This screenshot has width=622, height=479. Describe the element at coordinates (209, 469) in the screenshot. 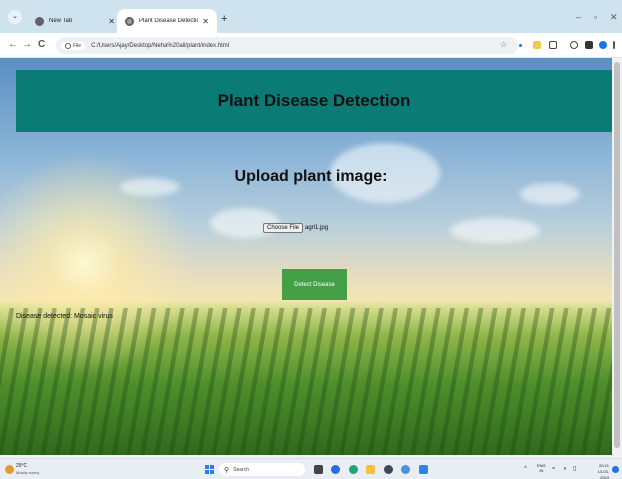

I see `windows-start-icon` at that location.